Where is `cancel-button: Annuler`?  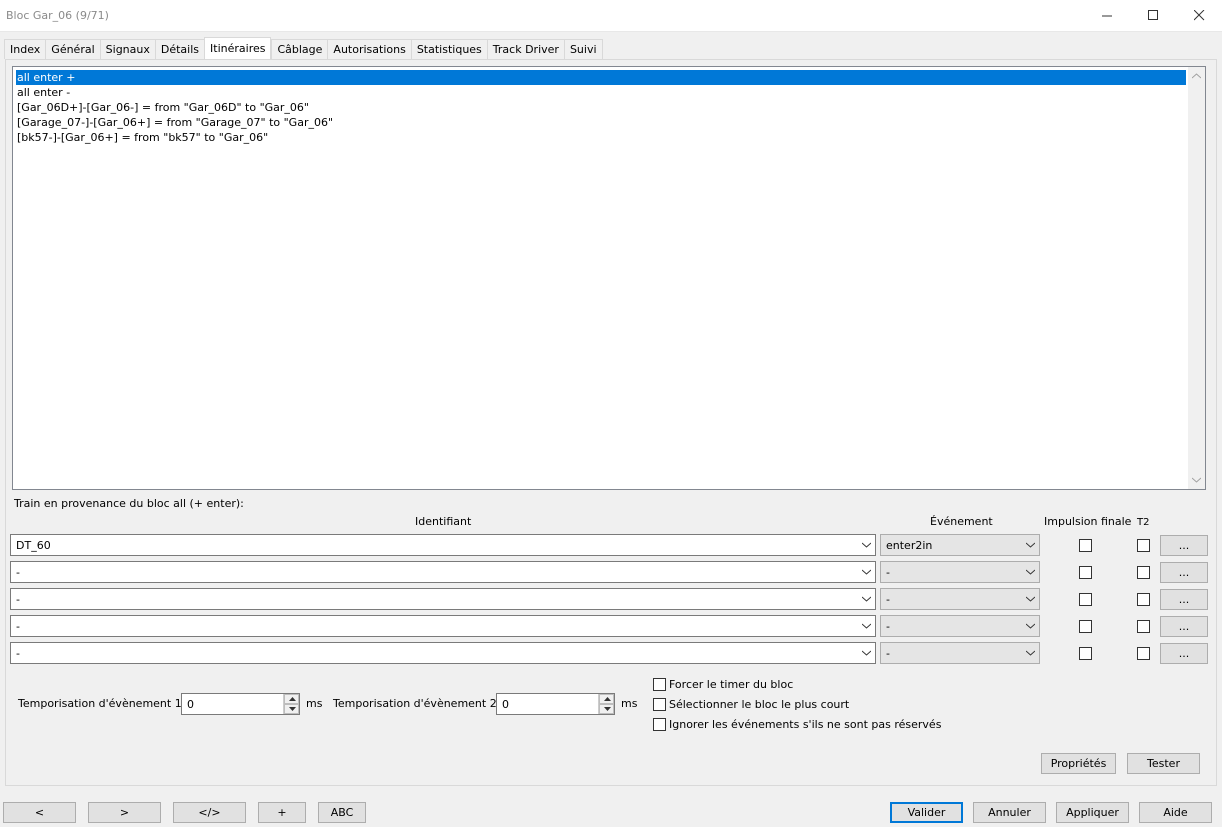
cancel-button: Annuler is located at coordinates (1009, 812).